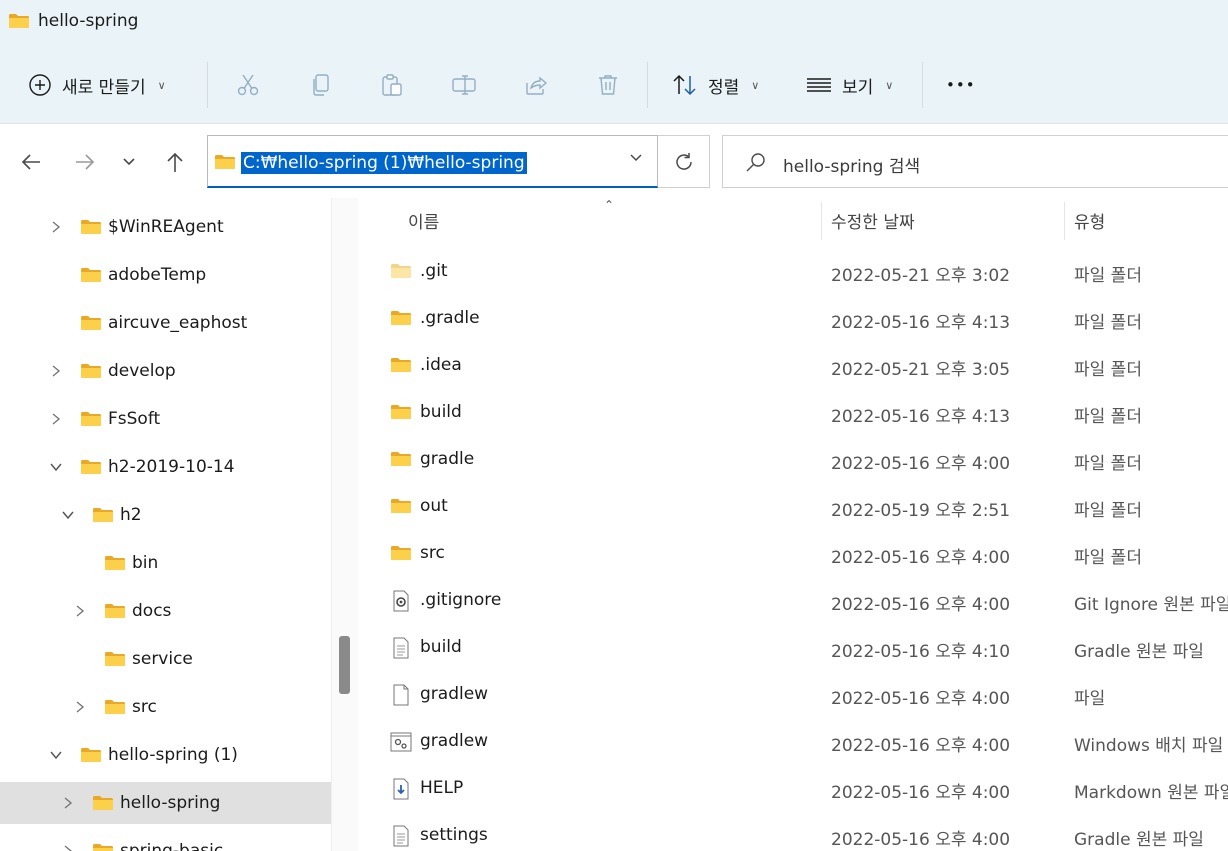 This screenshot has height=851, width=1228. I want to click on up-button, so click(175, 162).